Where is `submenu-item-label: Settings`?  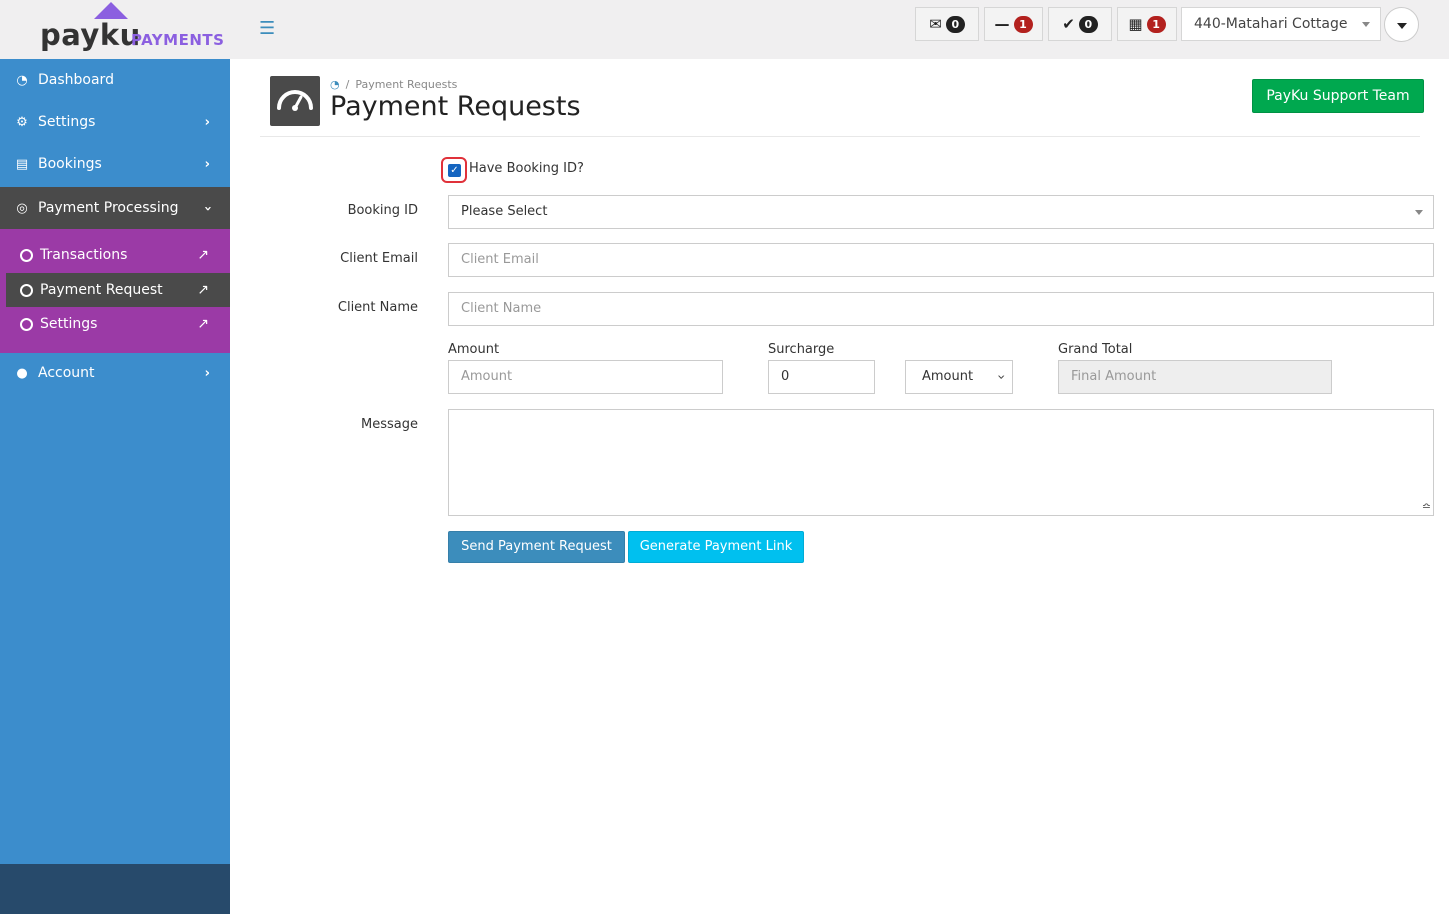 submenu-item-label: Settings is located at coordinates (69, 324).